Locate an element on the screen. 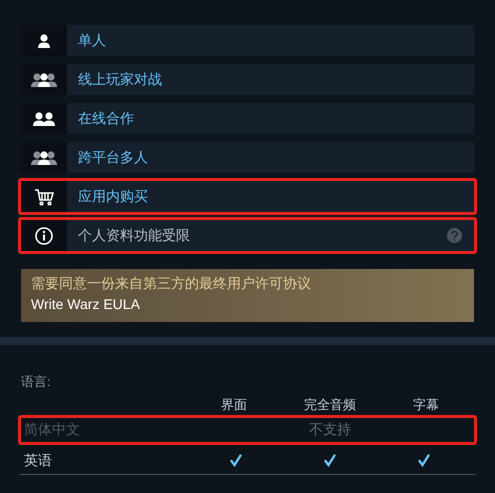 Image resolution: width=495 pixels, height=493 pixels. unsupported-note: 不支持 is located at coordinates (330, 429).